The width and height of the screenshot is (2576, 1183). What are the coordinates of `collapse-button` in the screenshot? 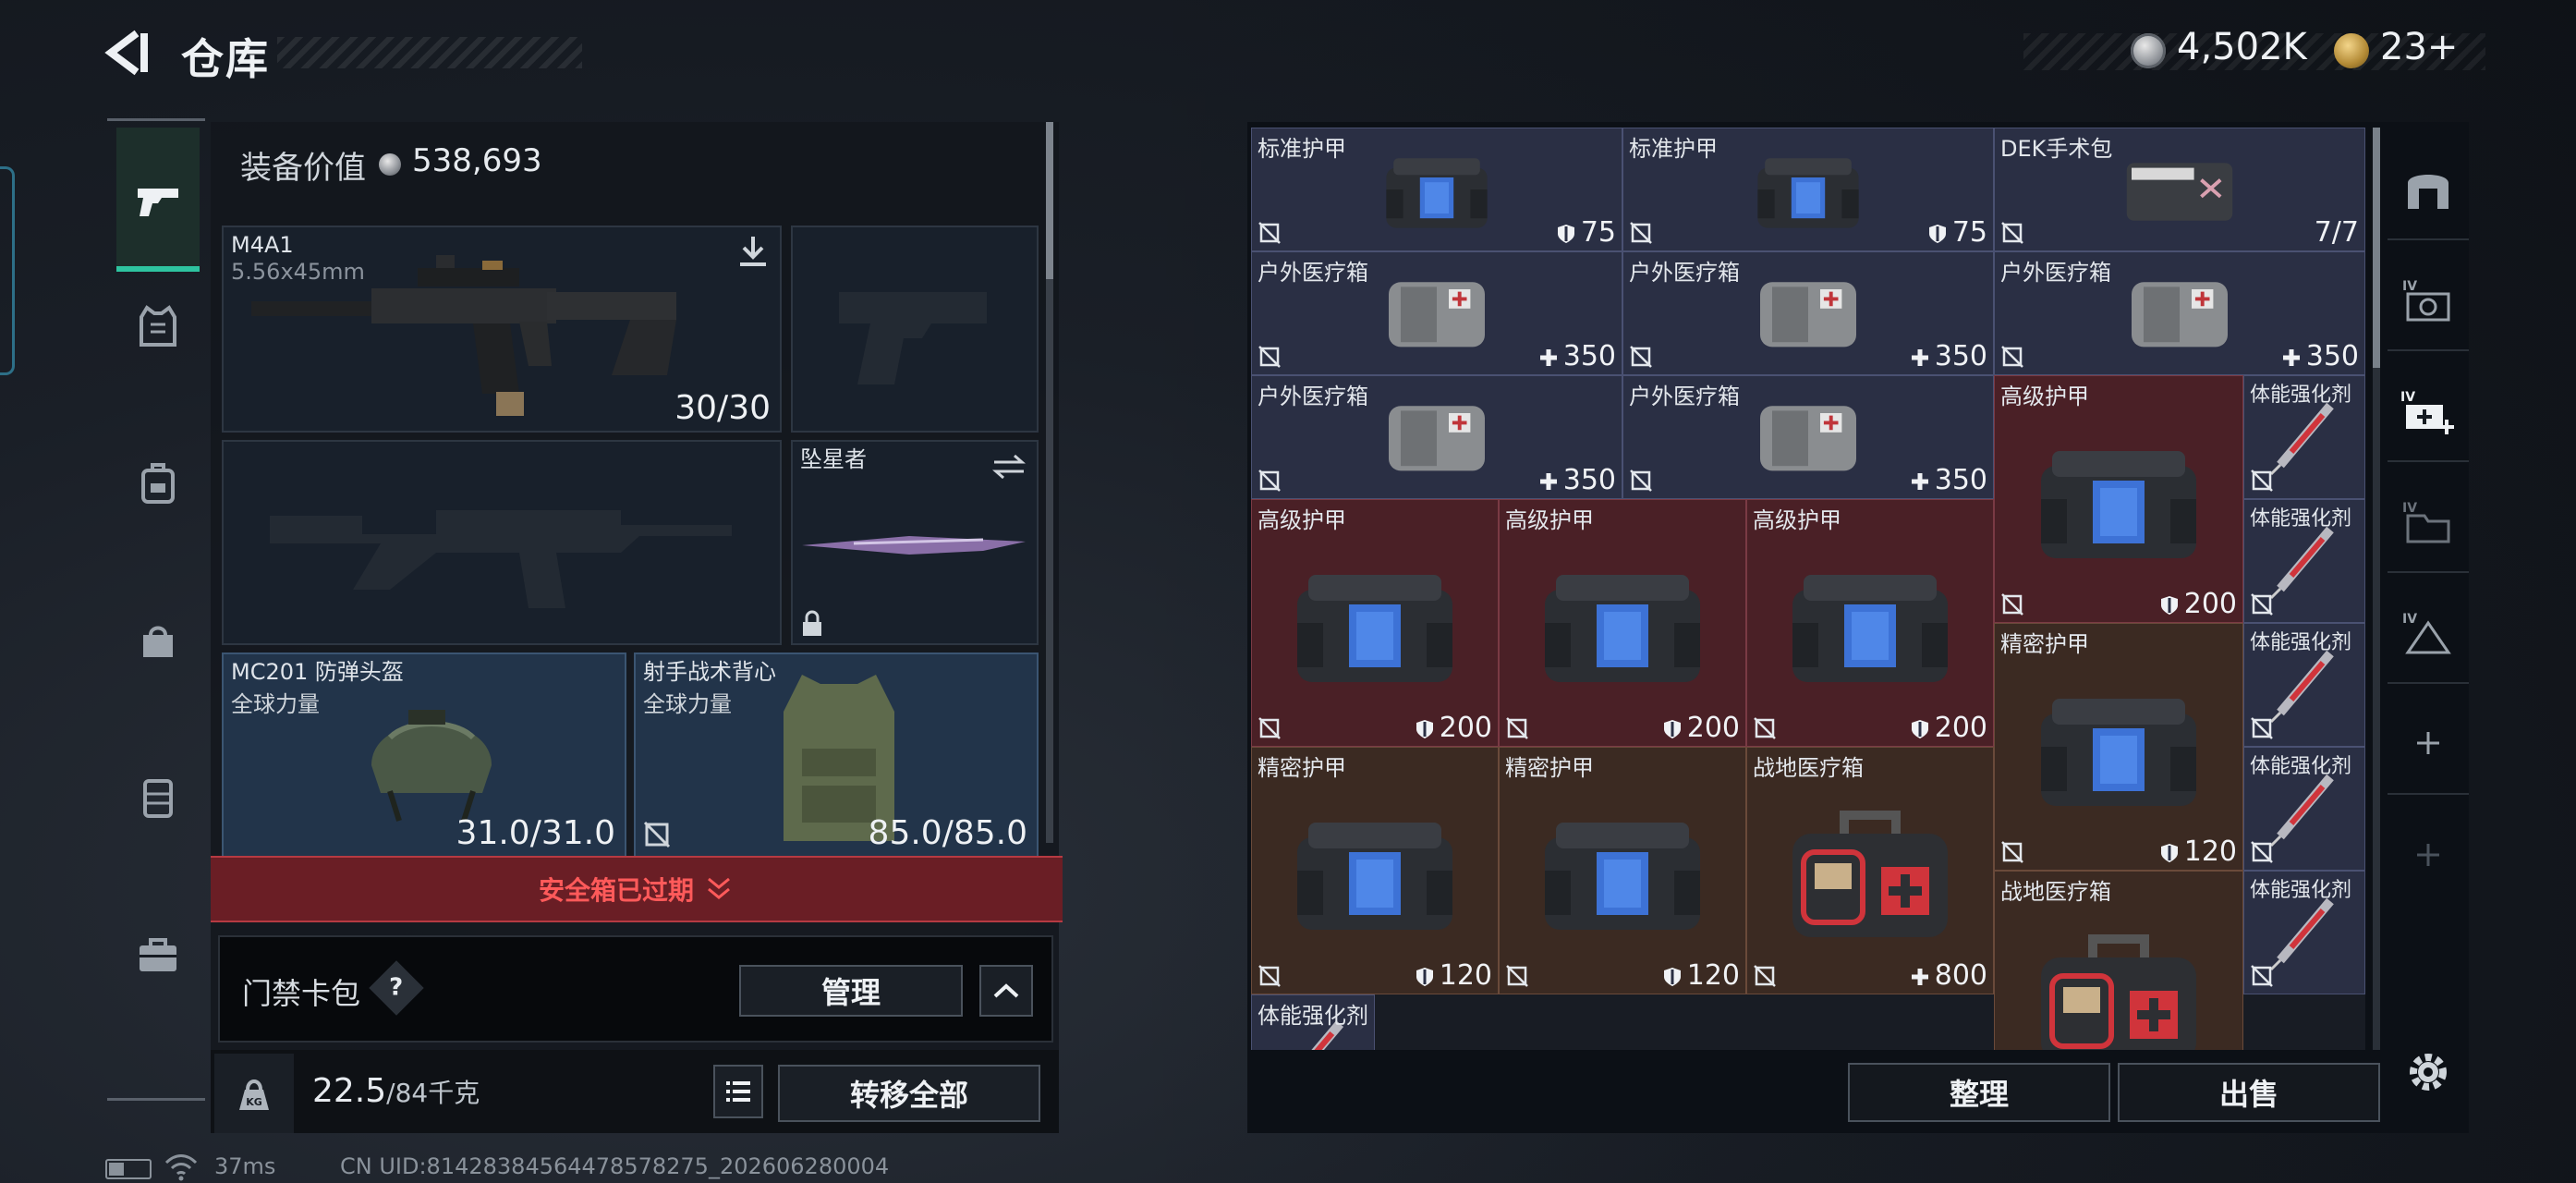 It's located at (1006, 991).